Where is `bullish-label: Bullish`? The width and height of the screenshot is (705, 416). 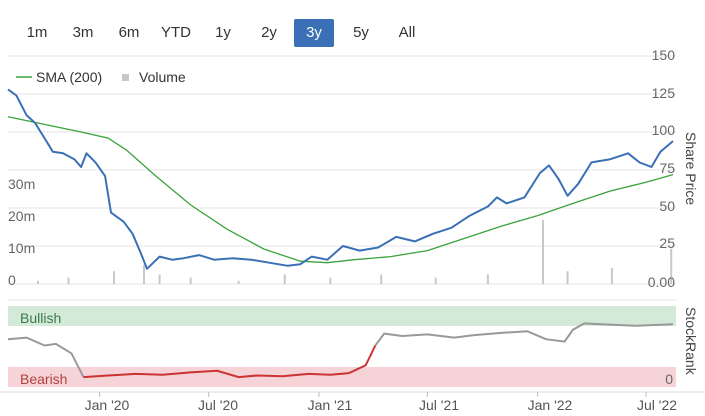
bullish-label: Bullish is located at coordinates (40, 318).